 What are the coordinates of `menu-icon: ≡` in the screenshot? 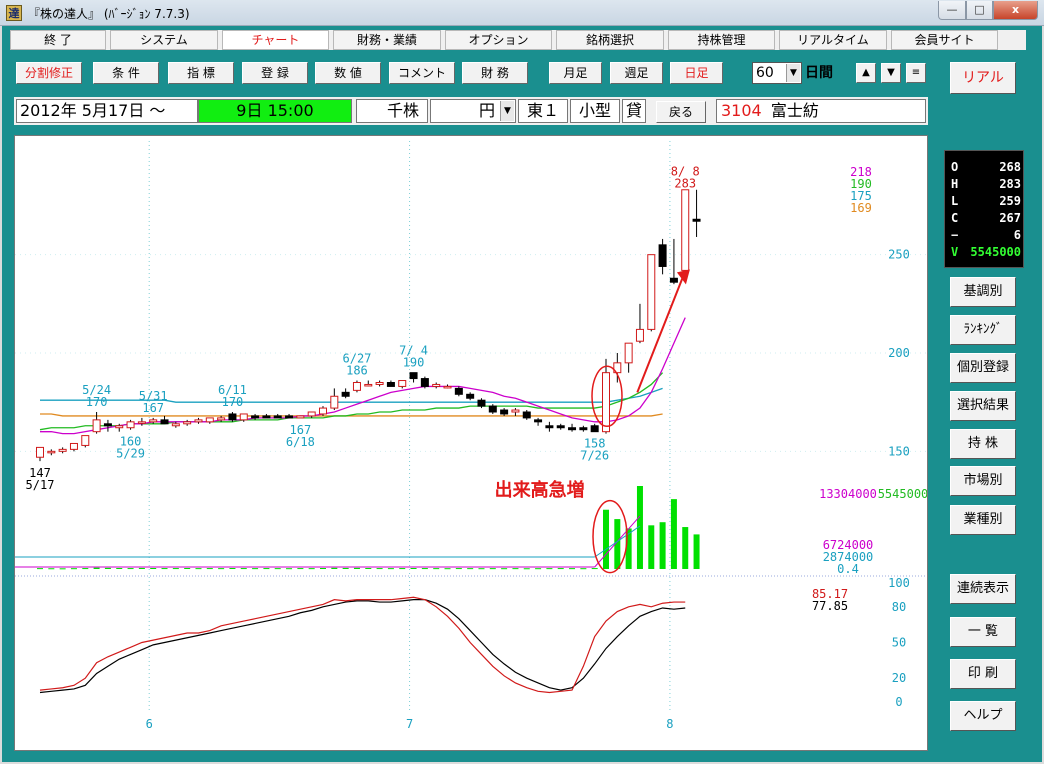 It's located at (916, 73).